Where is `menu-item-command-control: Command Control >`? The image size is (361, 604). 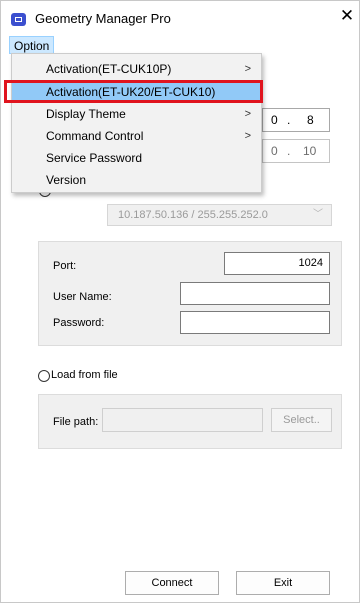 menu-item-command-control: Command Control > is located at coordinates (136, 136).